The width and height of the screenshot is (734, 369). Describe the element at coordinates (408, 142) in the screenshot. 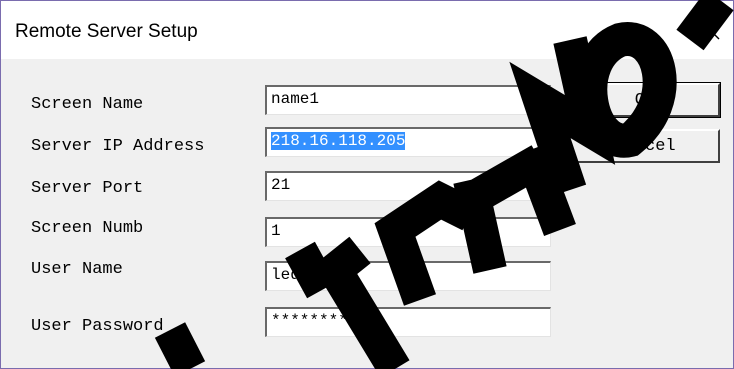

I see `server-ip-field: 218.16.118.205` at that location.